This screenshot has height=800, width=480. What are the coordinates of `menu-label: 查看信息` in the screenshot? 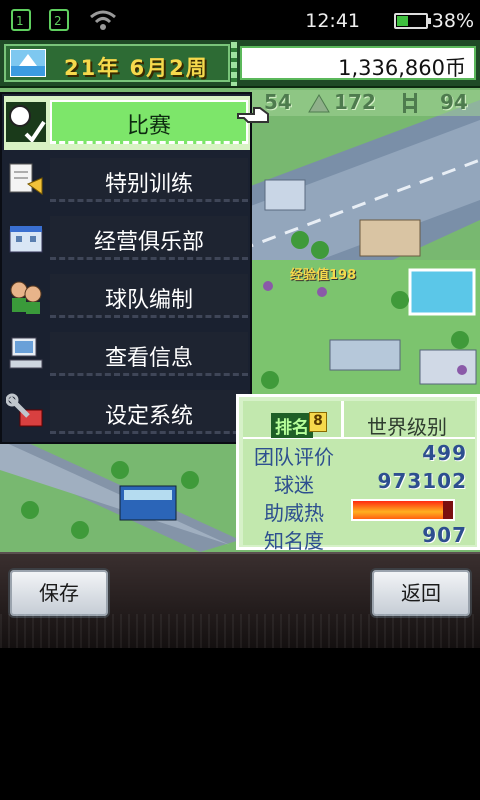 It's located at (148, 358).